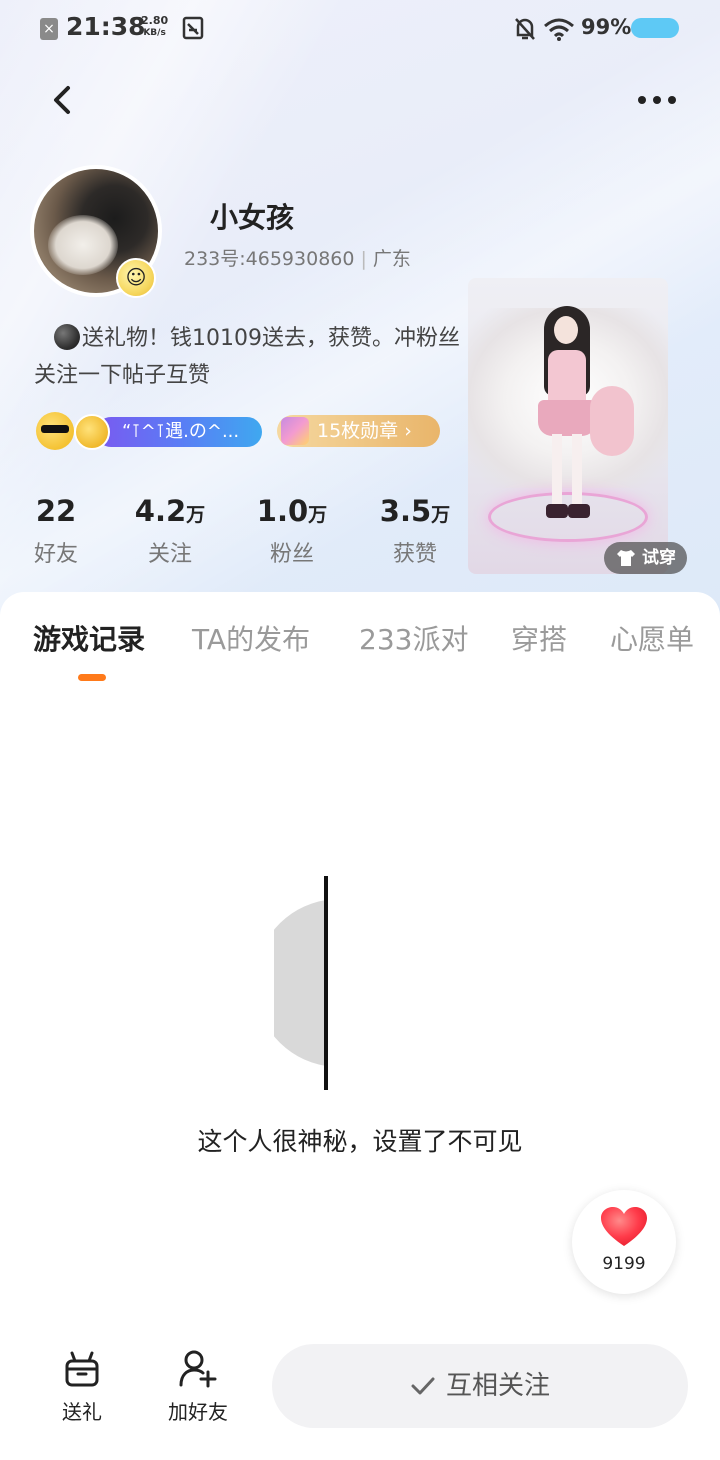 The image size is (720, 1460). I want to click on mutual-follow-button: 互相关注, so click(480, 1386).